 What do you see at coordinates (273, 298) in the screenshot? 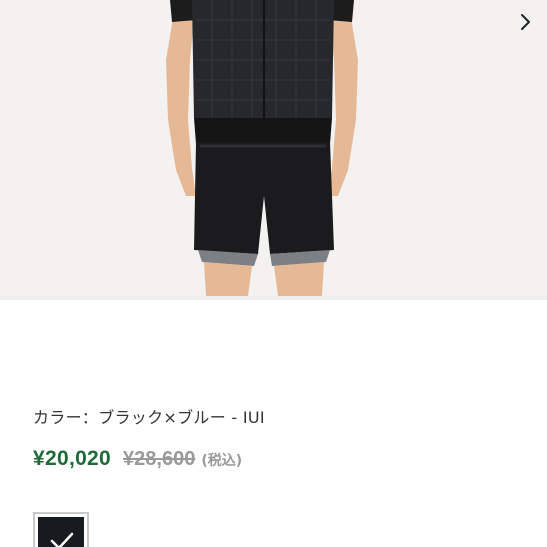
I see `photo-floor` at bounding box center [273, 298].